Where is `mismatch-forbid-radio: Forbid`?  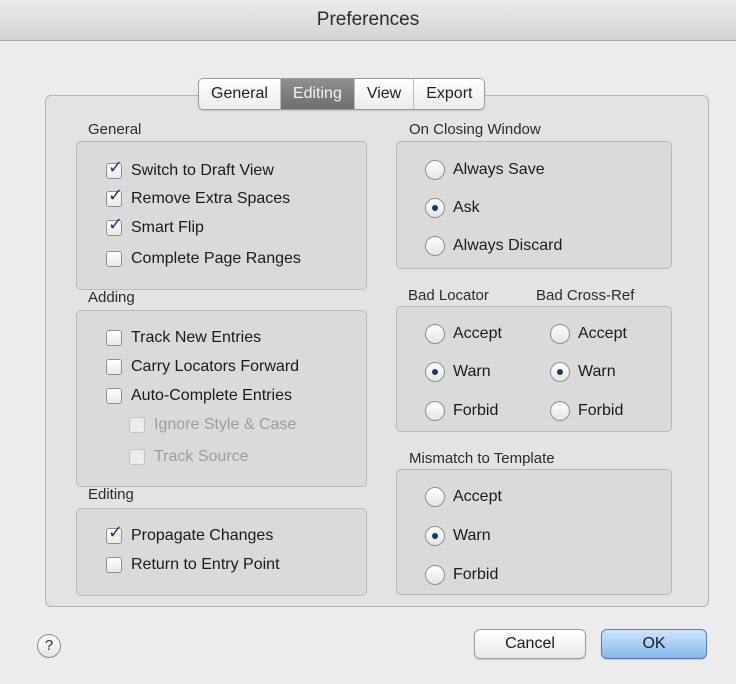
mismatch-forbid-radio: Forbid is located at coordinates (461, 575).